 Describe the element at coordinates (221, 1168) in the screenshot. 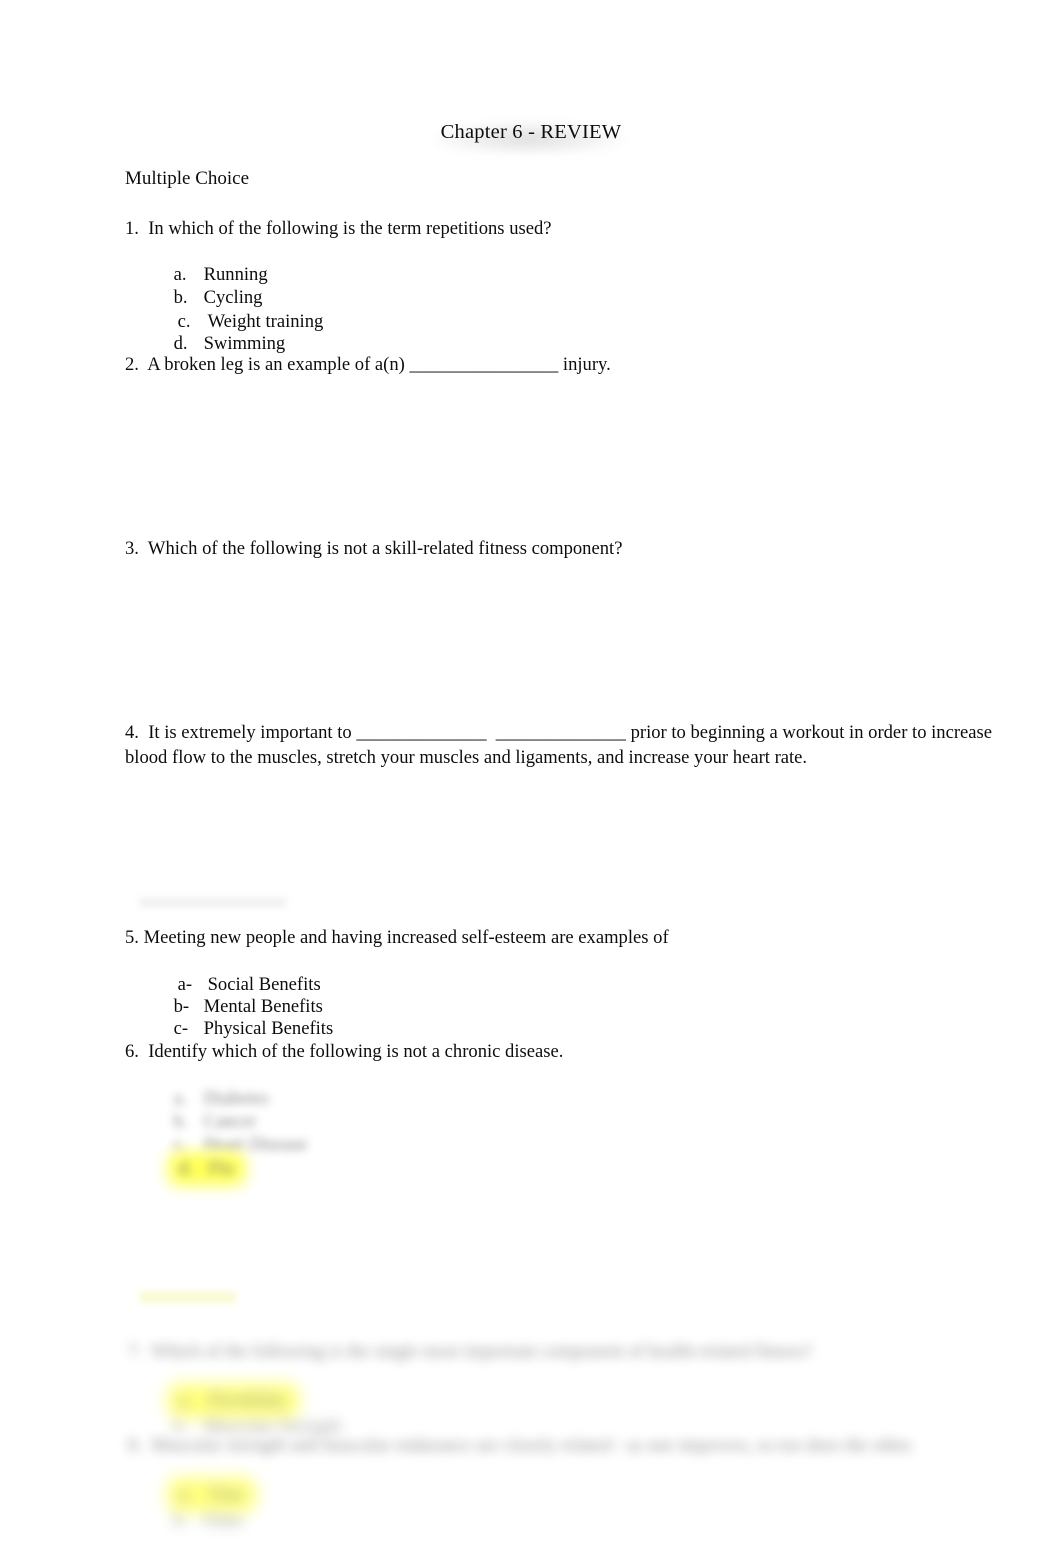

I see `question-6-option-d-label: Flu` at that location.